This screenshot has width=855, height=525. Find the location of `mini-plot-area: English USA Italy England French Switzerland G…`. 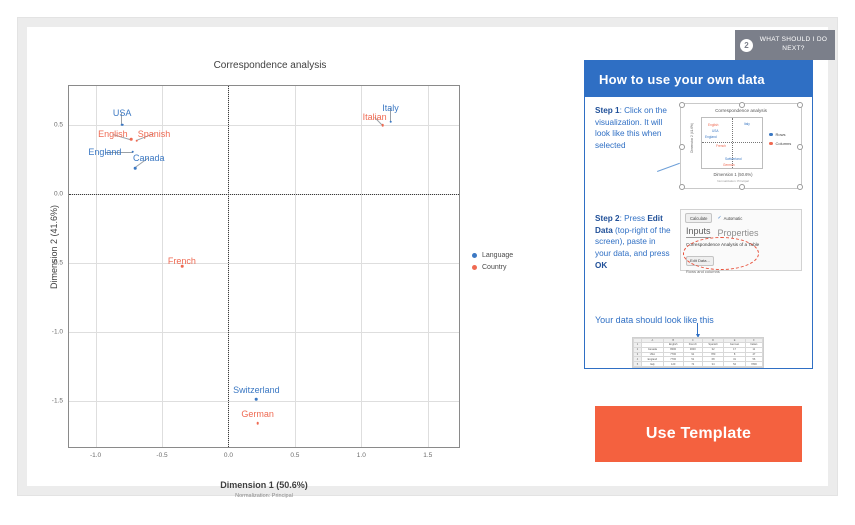

mini-plot-area: English USA Italy England French Switzerland G… is located at coordinates (732, 143).